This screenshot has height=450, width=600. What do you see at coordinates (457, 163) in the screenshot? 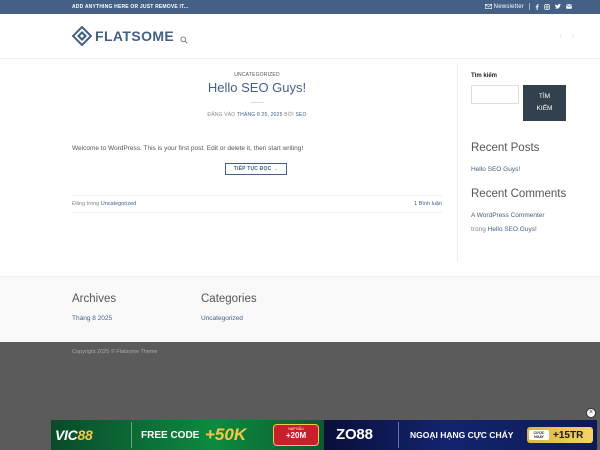
I see `sidebar-divider` at bounding box center [457, 163].